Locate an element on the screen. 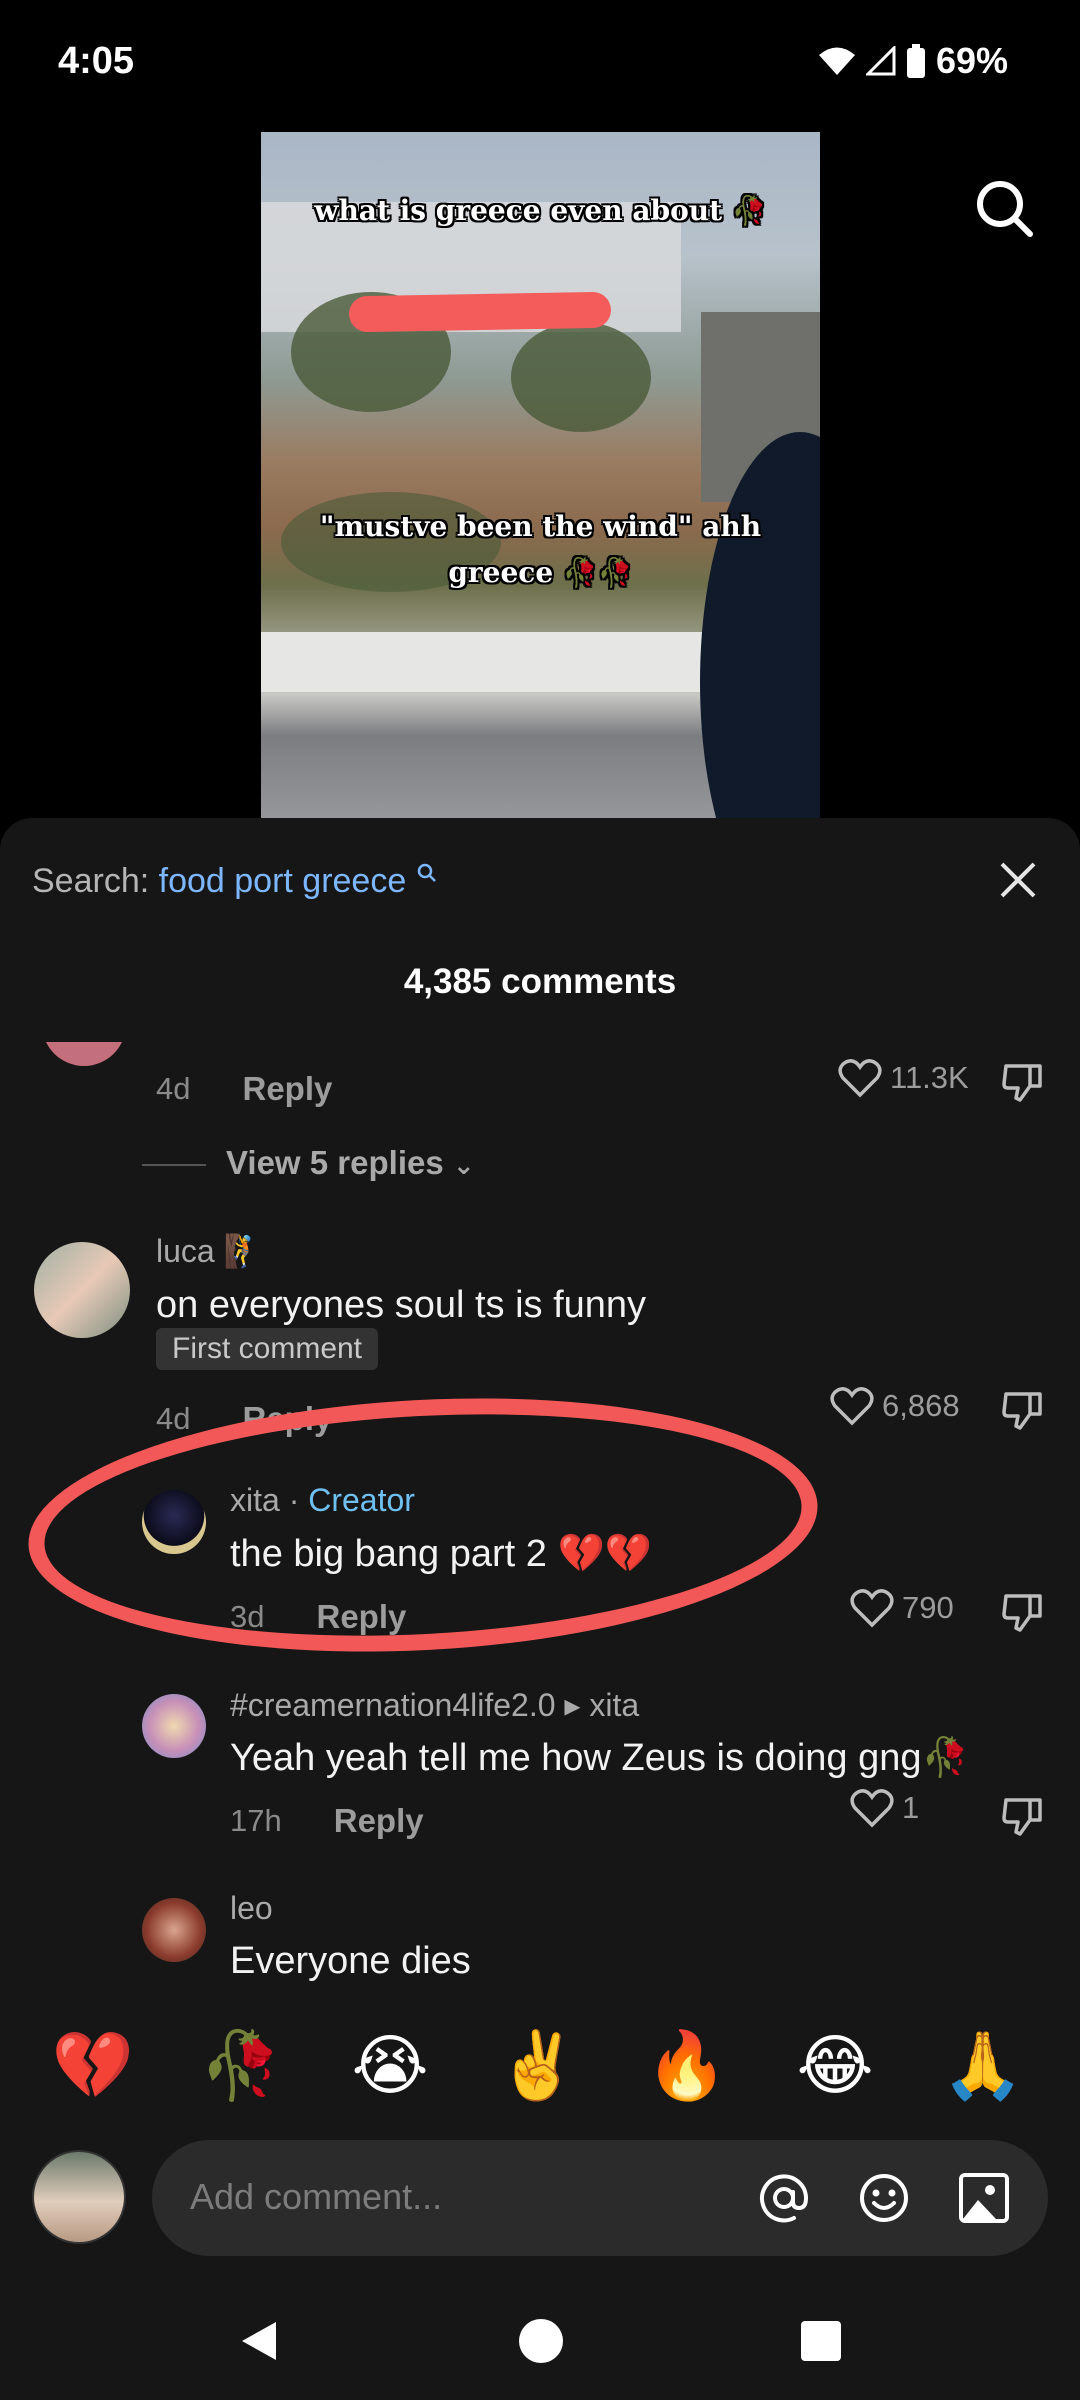 The height and width of the screenshot is (2400, 1080). cell-signal-icon is located at coordinates (880, 61).